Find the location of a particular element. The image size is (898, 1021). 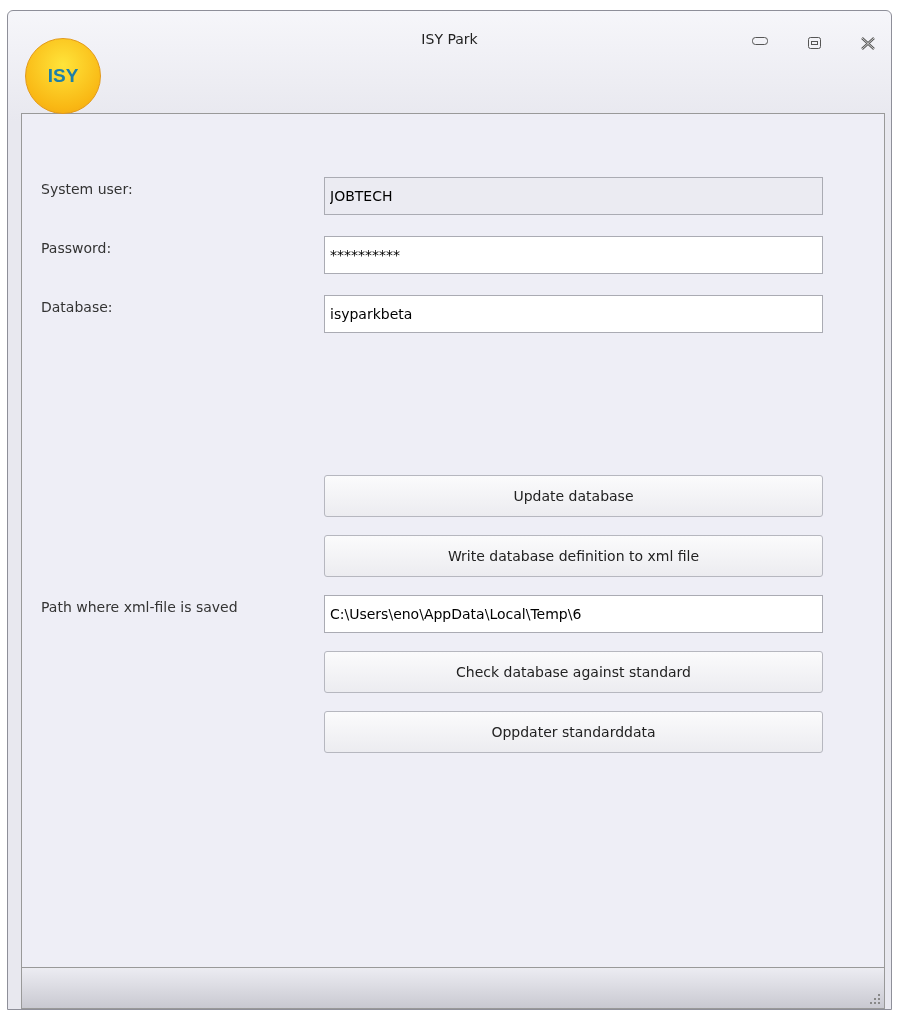

field-label: System user: is located at coordinates (87, 189).